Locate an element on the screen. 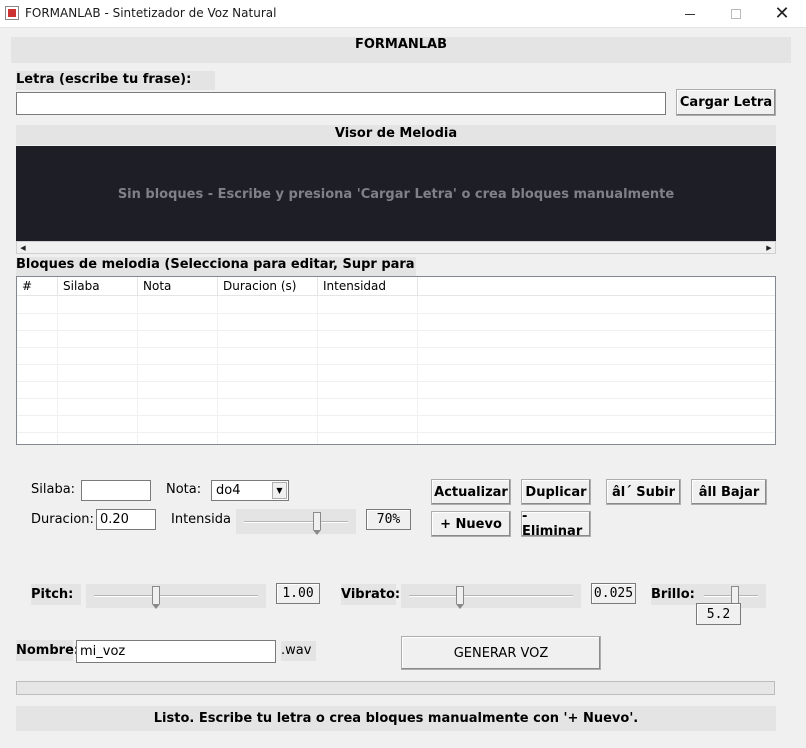 This screenshot has height=748, width=806. melody-viewer-title: Visor de Melodia is located at coordinates (396, 135).